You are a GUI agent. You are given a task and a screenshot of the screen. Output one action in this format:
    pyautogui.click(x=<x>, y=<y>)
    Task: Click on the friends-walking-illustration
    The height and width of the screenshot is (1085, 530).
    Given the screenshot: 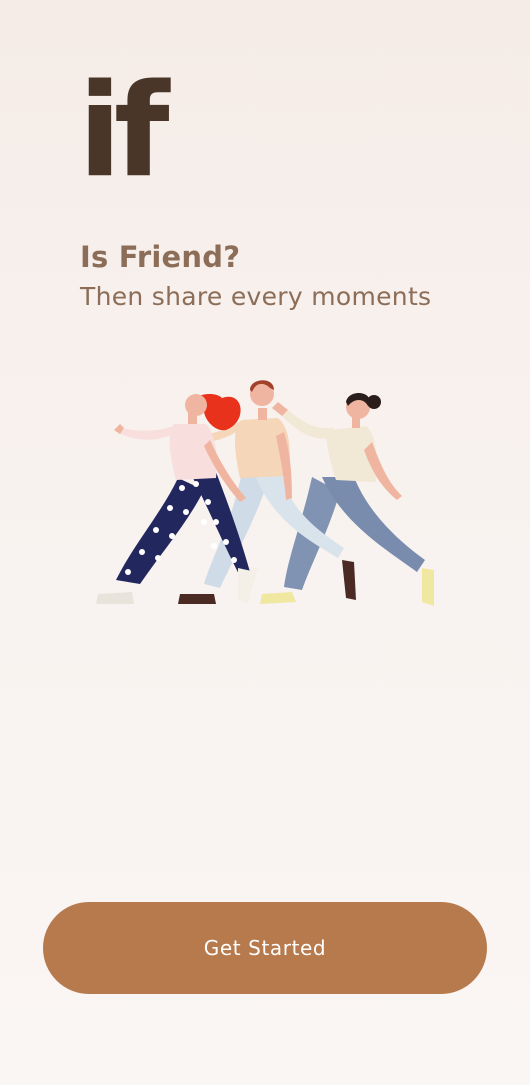 What is the action you would take?
    pyautogui.click(x=265, y=493)
    